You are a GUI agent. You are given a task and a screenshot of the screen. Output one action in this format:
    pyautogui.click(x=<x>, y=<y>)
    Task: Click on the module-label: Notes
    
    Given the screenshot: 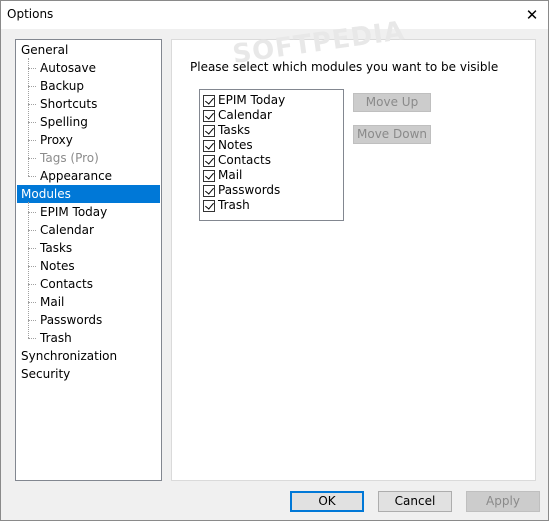 What is the action you would take?
    pyautogui.click(x=235, y=145)
    